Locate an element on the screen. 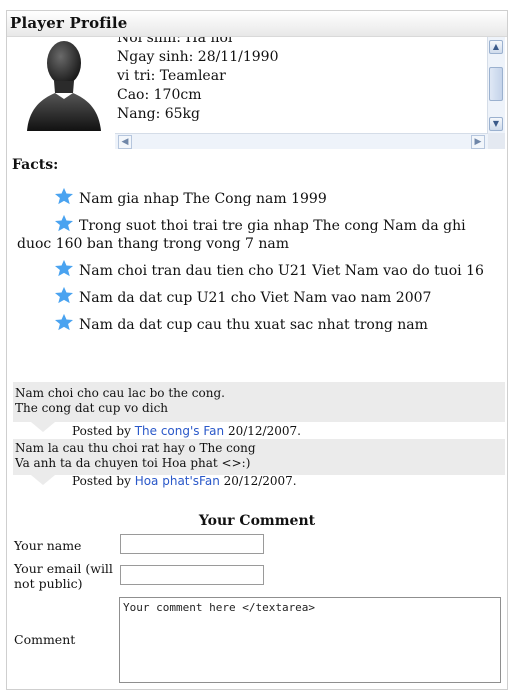  comment-line: The cong dat cup vo dich is located at coordinates (92, 408).